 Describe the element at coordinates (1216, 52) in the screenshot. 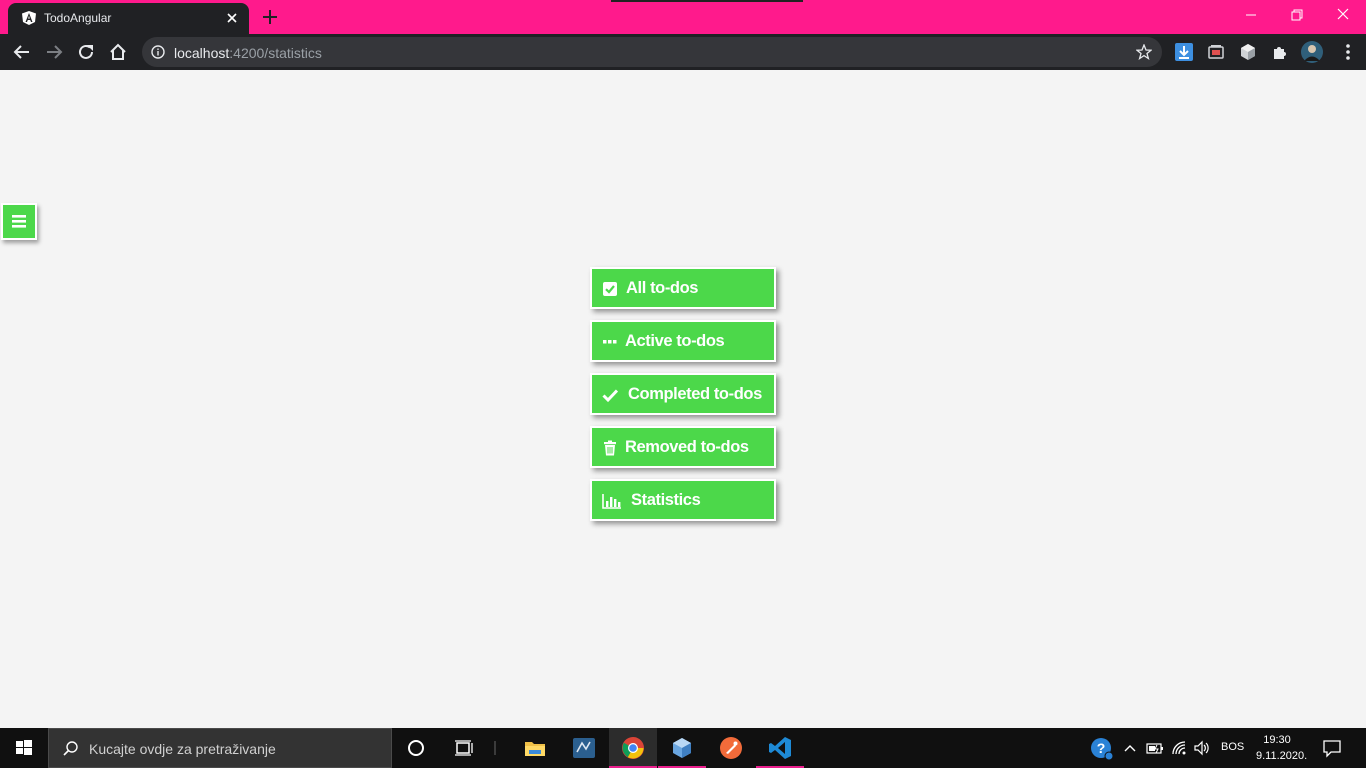

I see `screenshot-extension-icon` at that location.